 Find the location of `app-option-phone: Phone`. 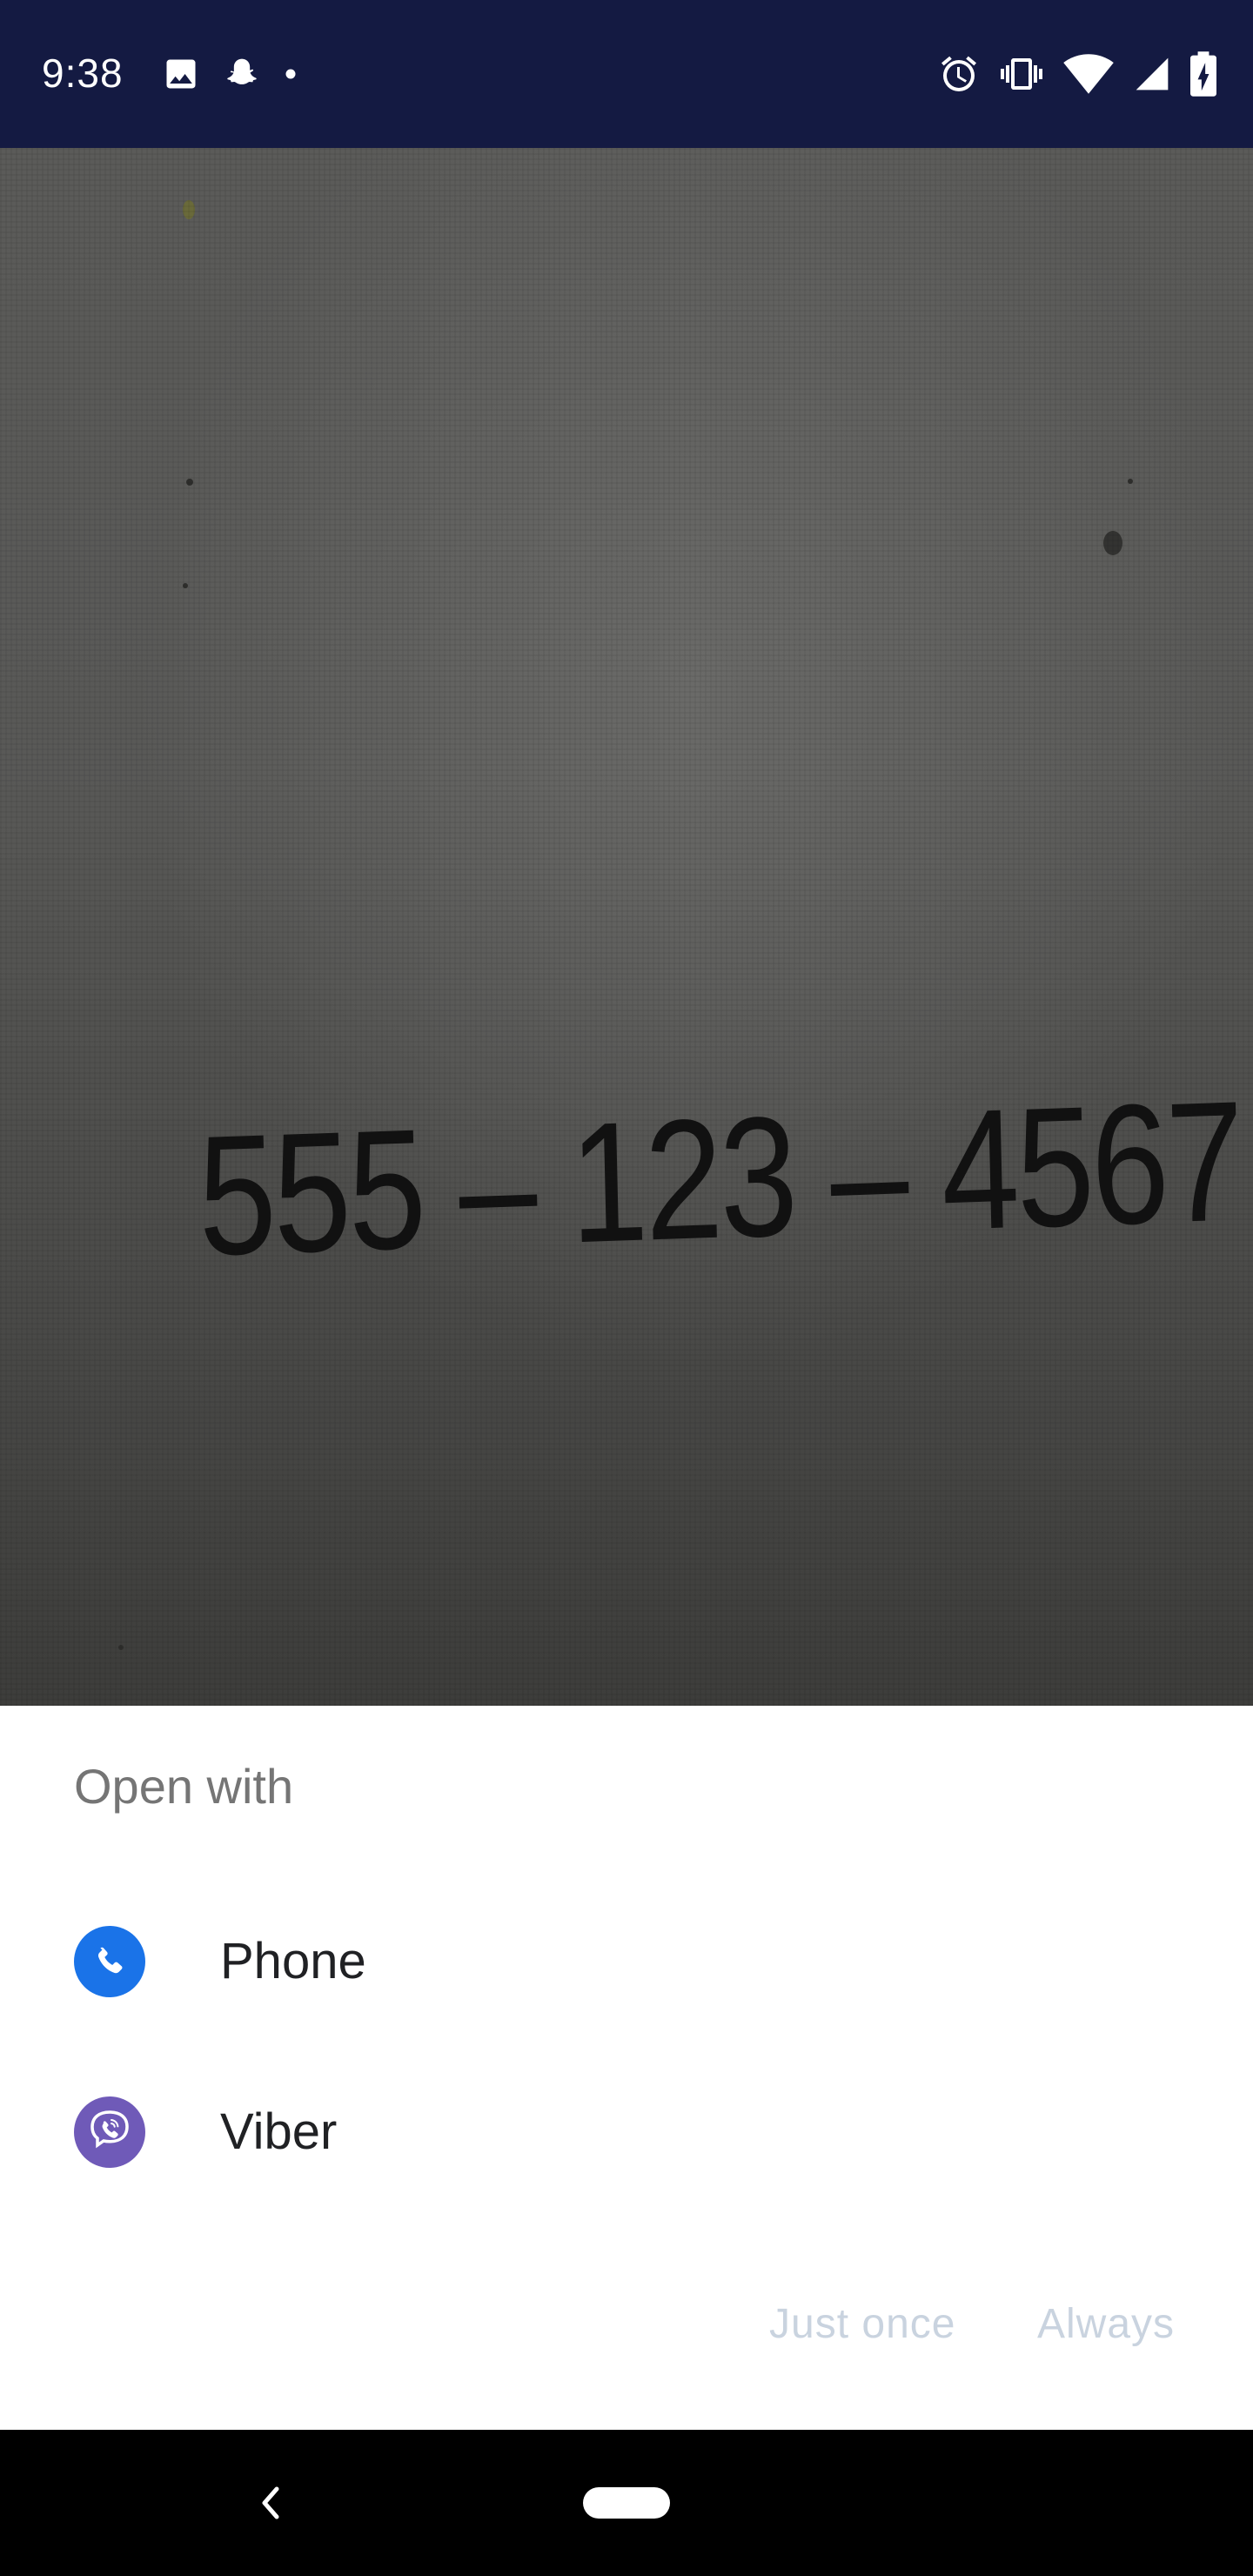

app-option-phone: Phone is located at coordinates (626, 1961).